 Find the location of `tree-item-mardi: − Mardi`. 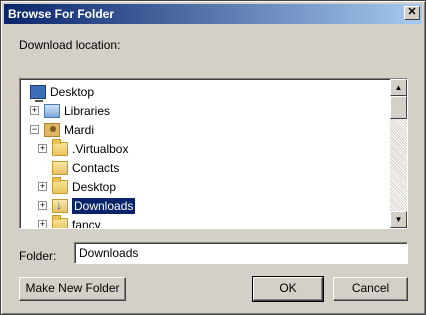

tree-item-mardi: − Mardi is located at coordinates (62, 129).